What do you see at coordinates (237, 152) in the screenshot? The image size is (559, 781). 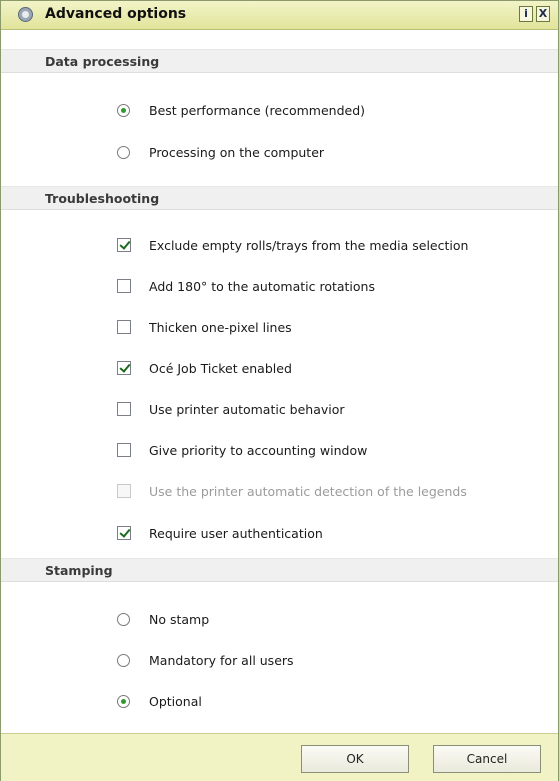 I see `radio-label: Processing on the computer` at bounding box center [237, 152].